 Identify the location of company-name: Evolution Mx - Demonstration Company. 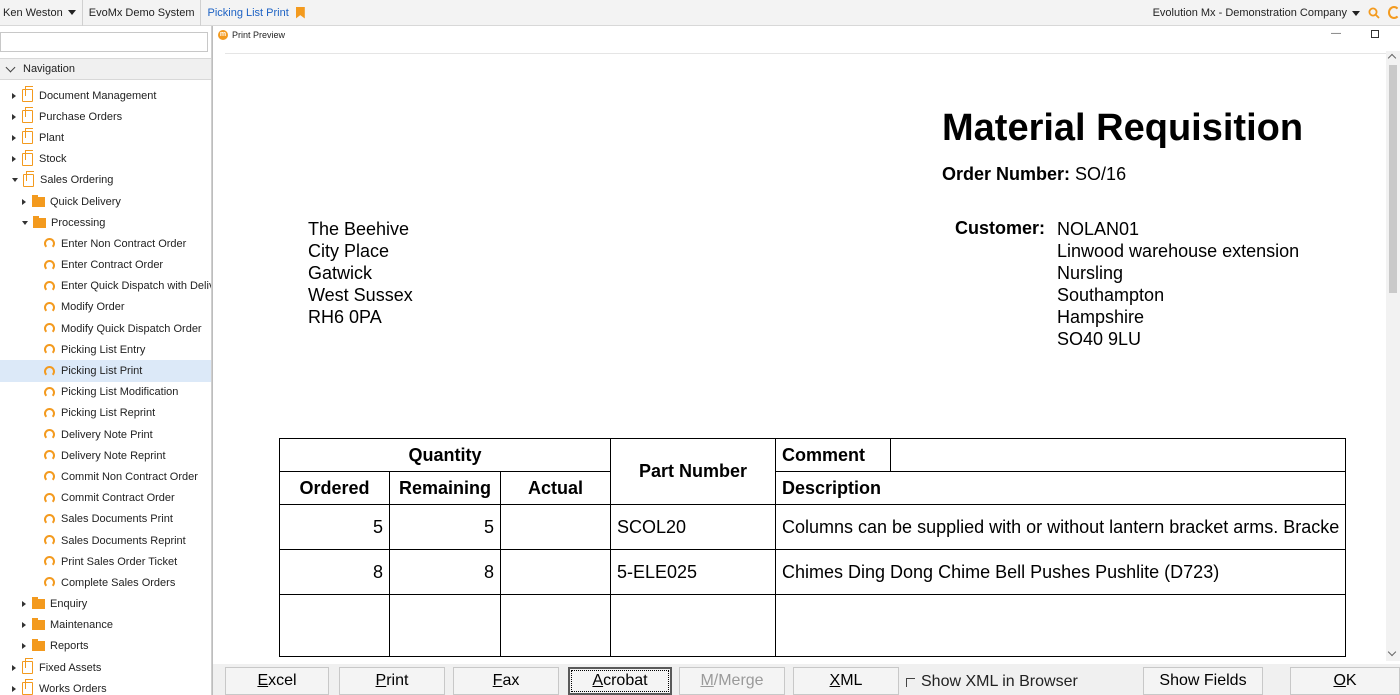
(1249, 13).